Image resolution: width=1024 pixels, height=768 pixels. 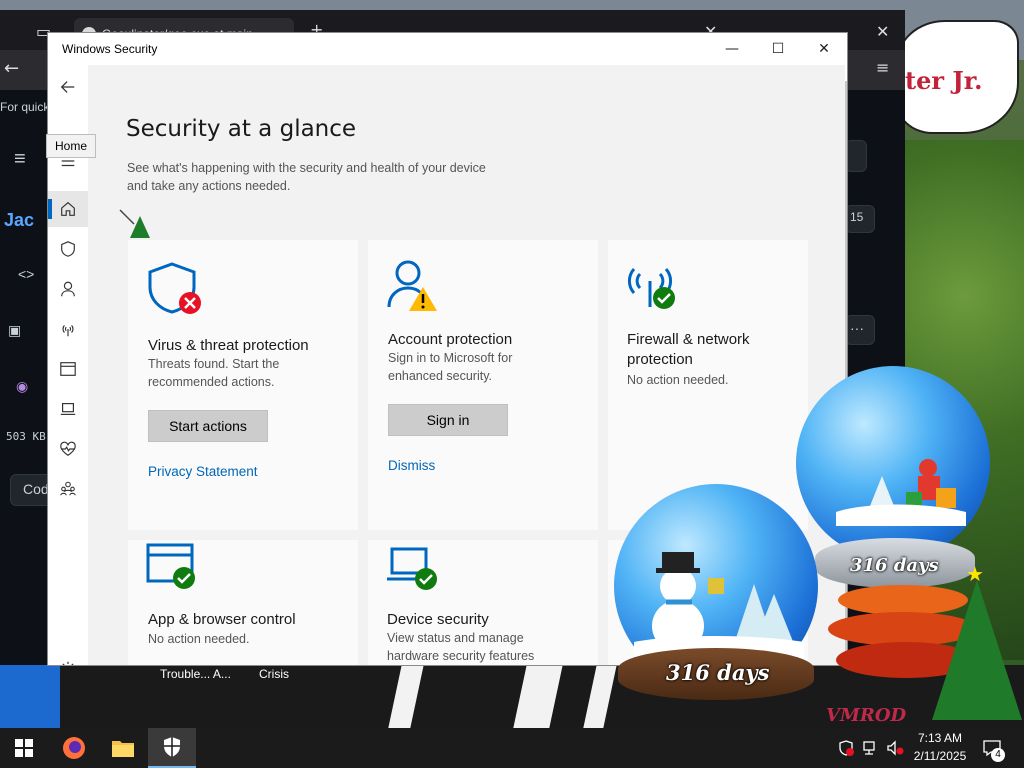 I want to click on person-icon, so click(x=68, y=289).